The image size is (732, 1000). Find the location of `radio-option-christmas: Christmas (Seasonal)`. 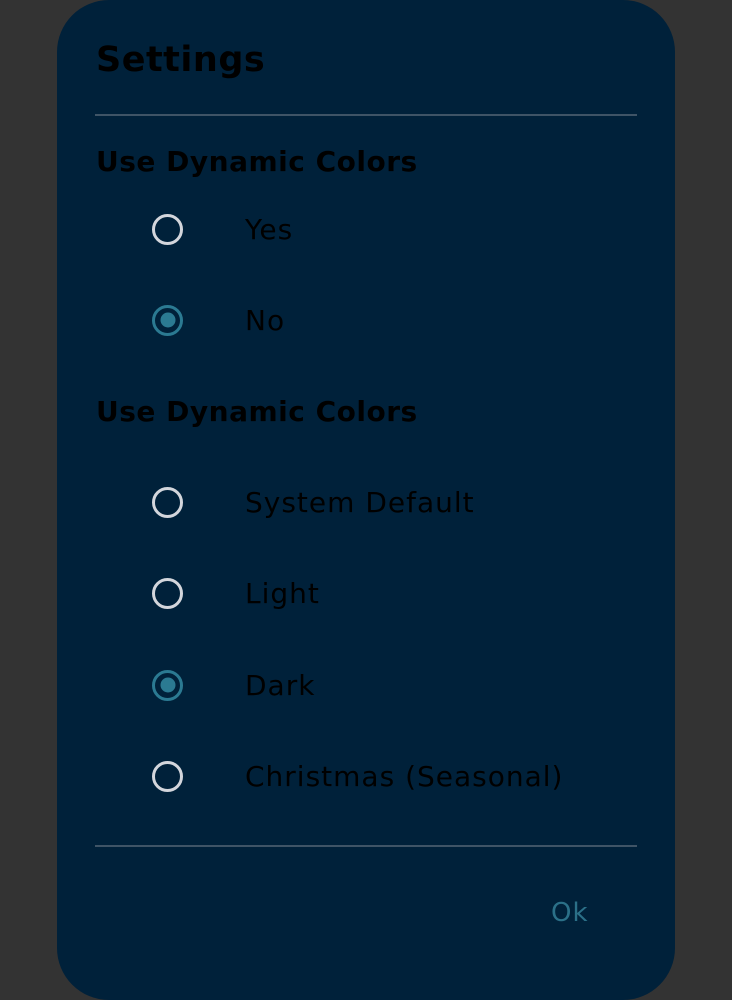

radio-option-christmas: Christmas (Seasonal) is located at coordinates (387, 776).